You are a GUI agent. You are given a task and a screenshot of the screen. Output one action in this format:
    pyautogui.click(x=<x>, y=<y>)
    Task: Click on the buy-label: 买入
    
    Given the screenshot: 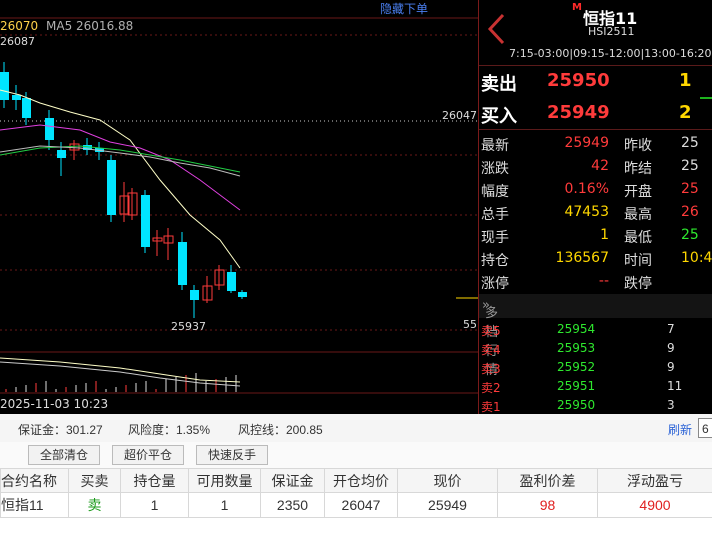 What is the action you would take?
    pyautogui.click(x=499, y=116)
    